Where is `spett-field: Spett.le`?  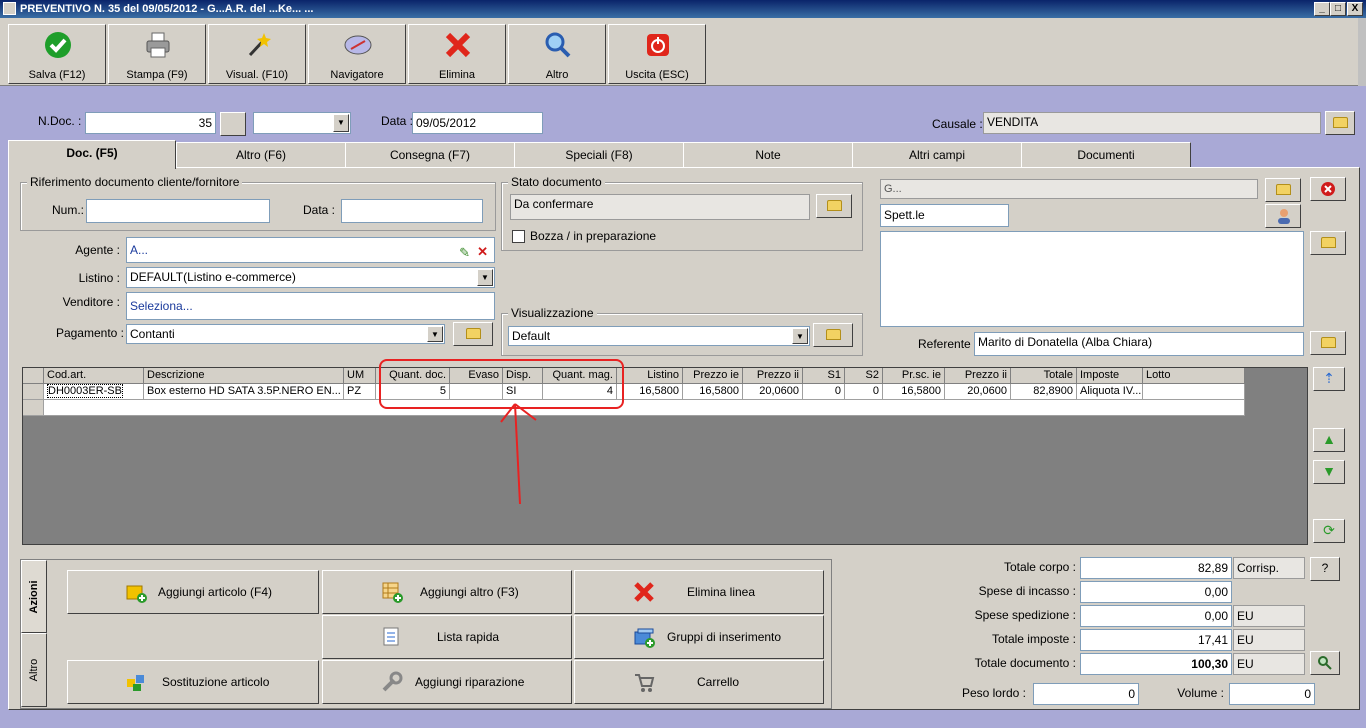 spett-field: Spett.le is located at coordinates (944, 215).